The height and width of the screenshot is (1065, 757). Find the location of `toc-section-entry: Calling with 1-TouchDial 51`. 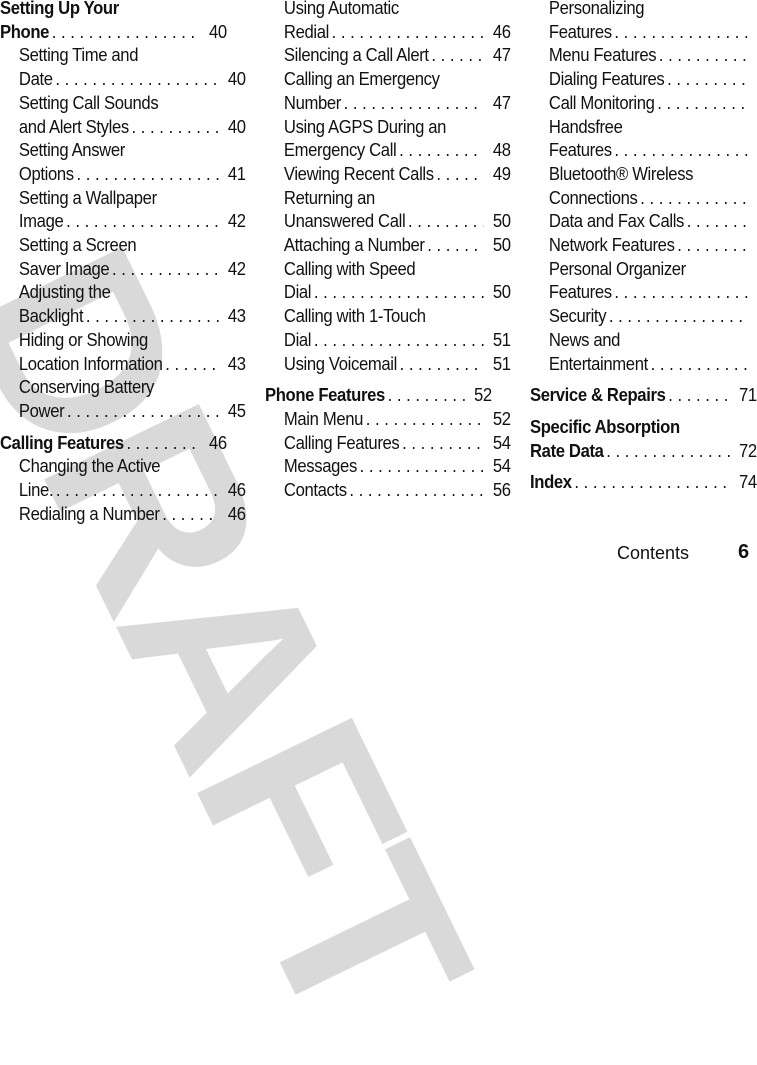

toc-section-entry: Calling with 1-TouchDial 51 is located at coordinates (388, 327).